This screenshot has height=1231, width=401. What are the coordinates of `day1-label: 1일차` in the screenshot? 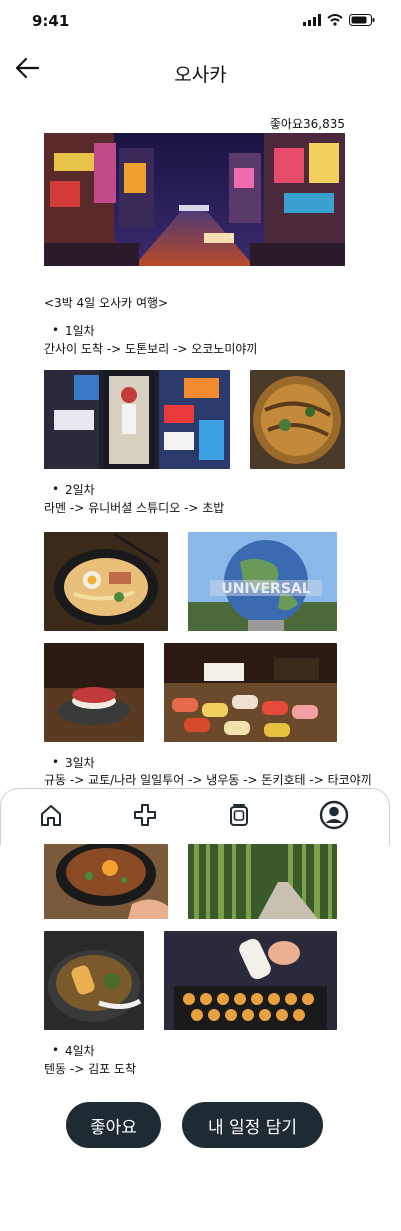 It's located at (80, 331).